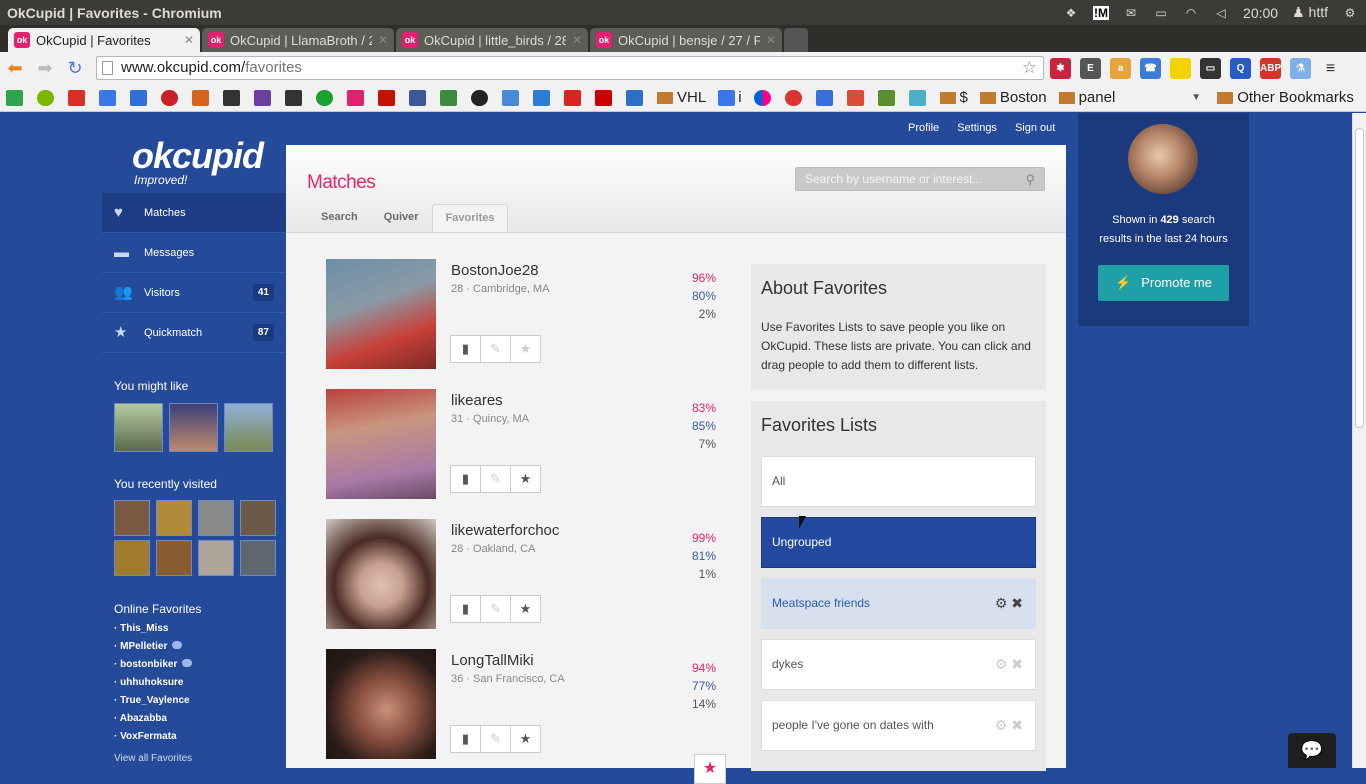 The width and height of the screenshot is (1366, 784). What do you see at coordinates (1330, 68) in the screenshot?
I see `menu-icon: ≡` at bounding box center [1330, 68].